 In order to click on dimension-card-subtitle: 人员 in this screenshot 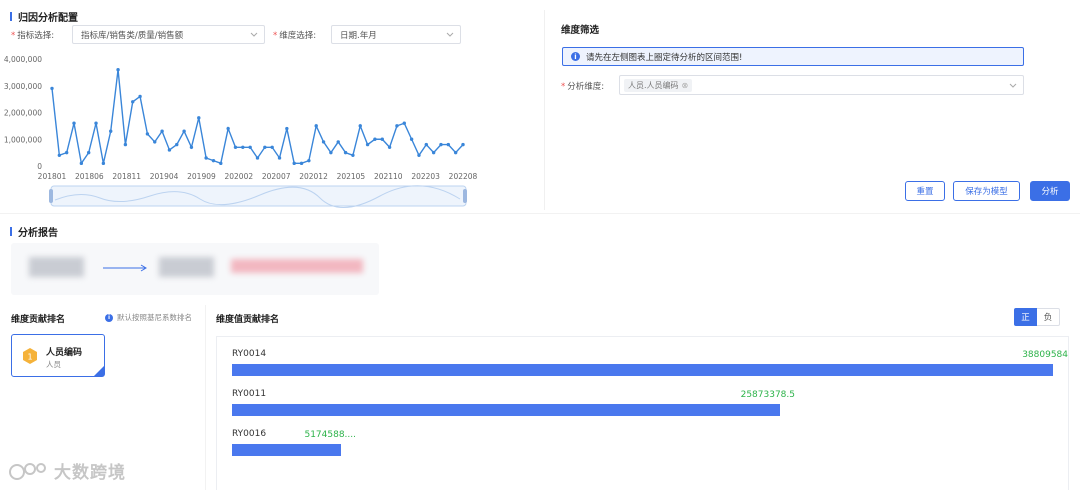, I will do `click(53, 364)`.